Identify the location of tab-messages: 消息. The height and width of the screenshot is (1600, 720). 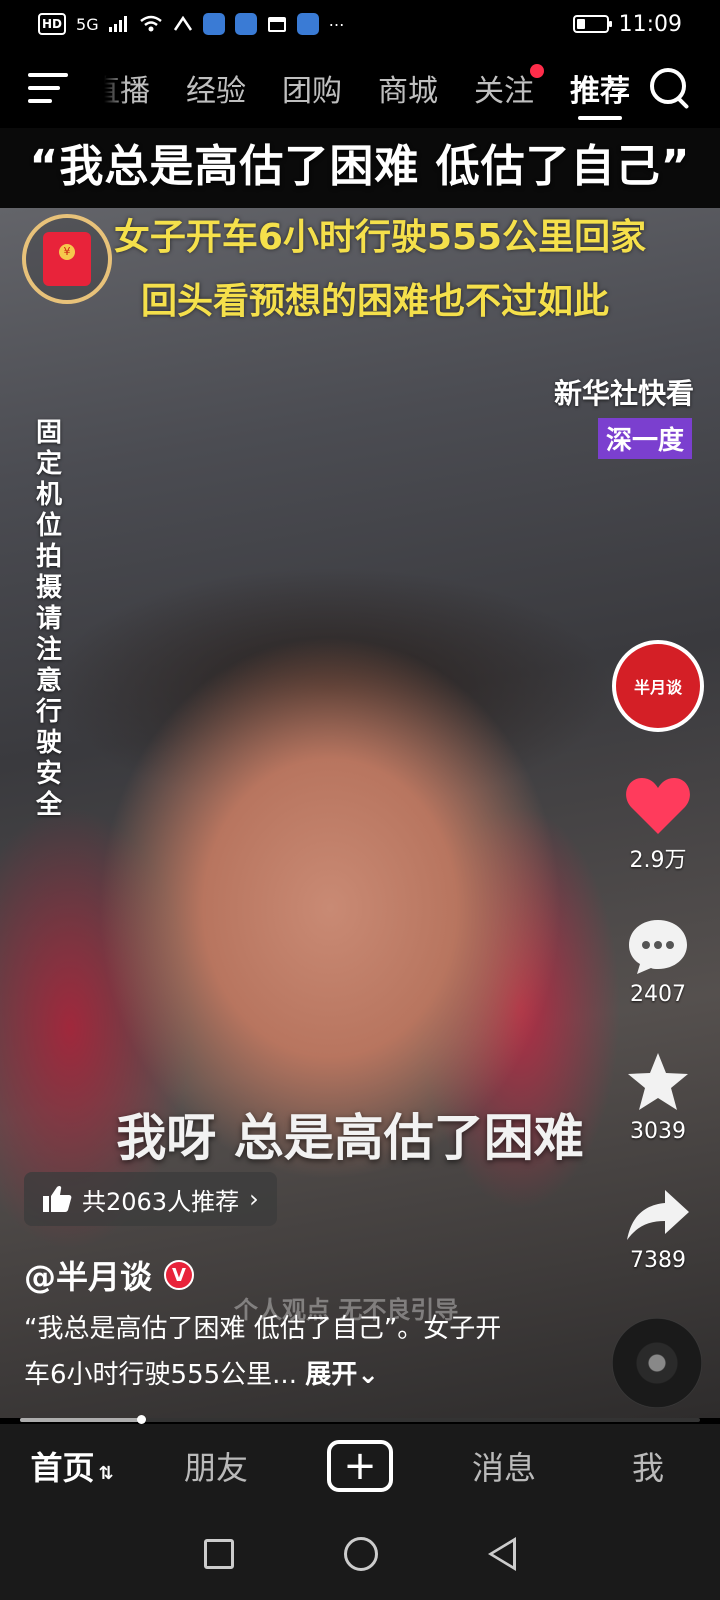
(504, 1466).